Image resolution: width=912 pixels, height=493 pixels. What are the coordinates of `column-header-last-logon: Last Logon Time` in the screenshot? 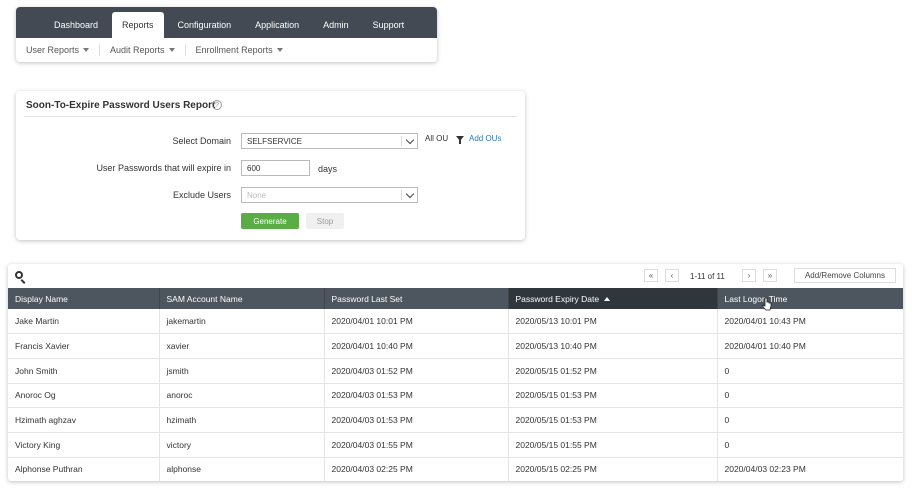 It's located at (810, 298).